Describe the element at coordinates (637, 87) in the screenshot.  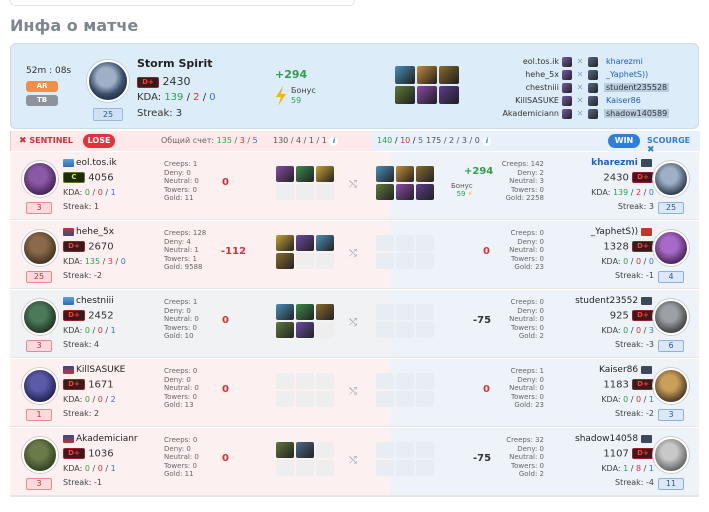
I see `right-player-name: student235528` at that location.